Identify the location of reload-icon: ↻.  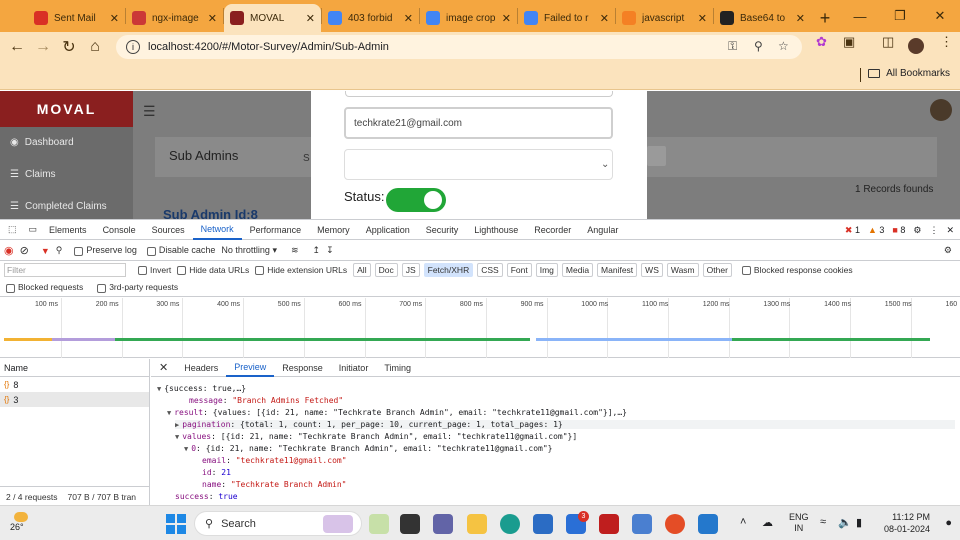
(69, 47).